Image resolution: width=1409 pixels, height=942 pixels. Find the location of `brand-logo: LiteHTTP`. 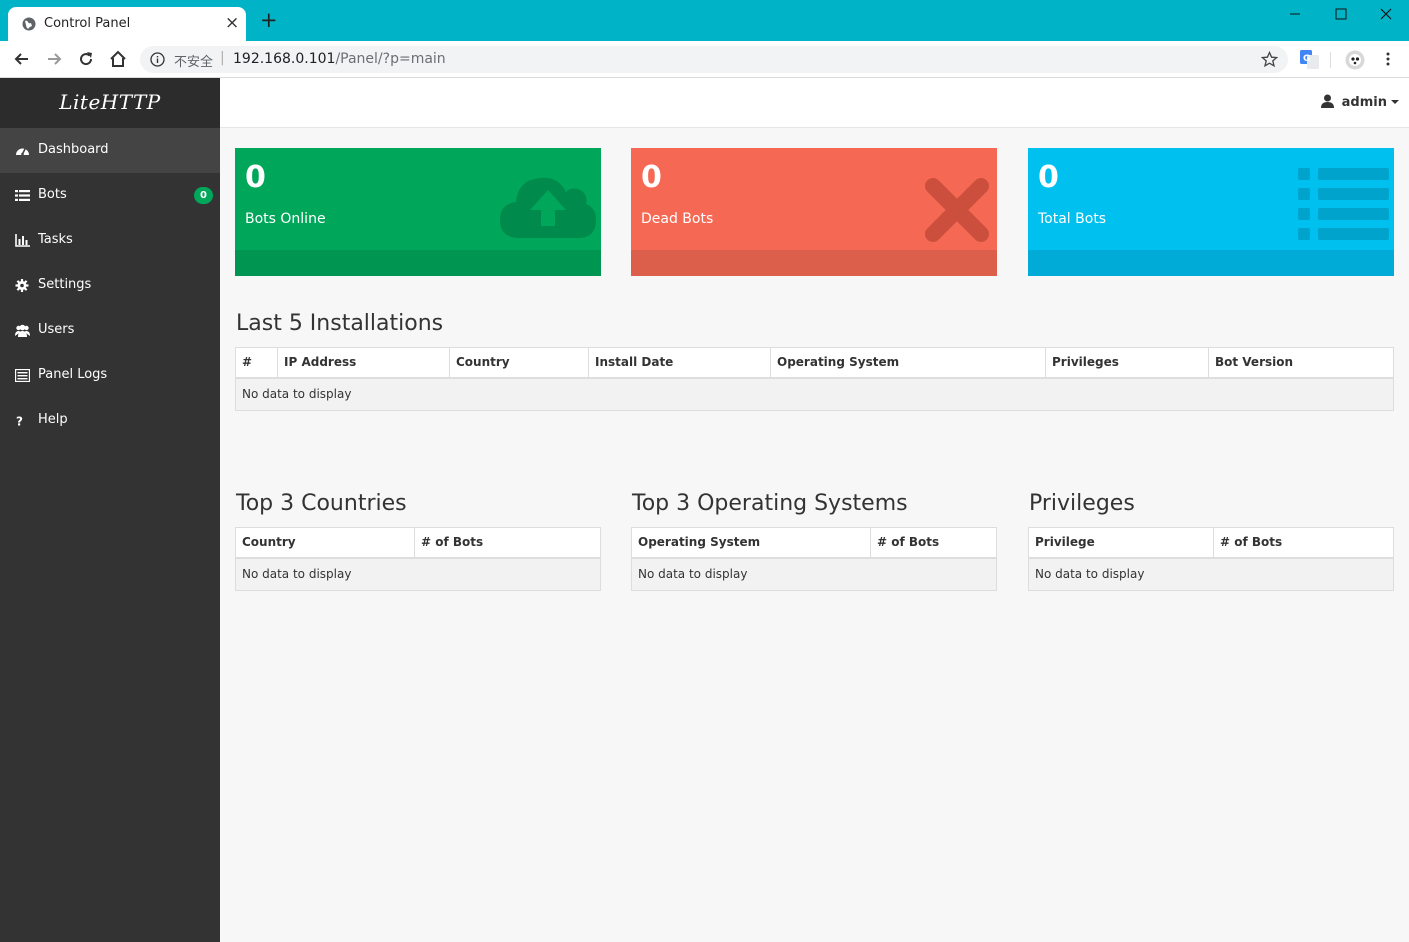

brand-logo: LiteHTTP is located at coordinates (110, 103).